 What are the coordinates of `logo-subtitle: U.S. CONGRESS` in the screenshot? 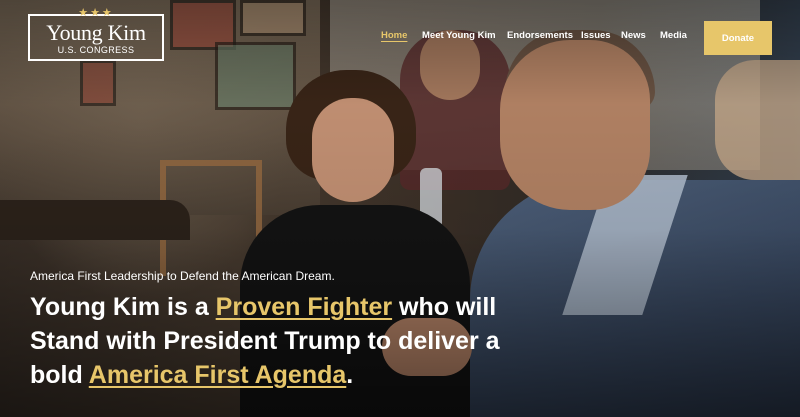 It's located at (96, 50).